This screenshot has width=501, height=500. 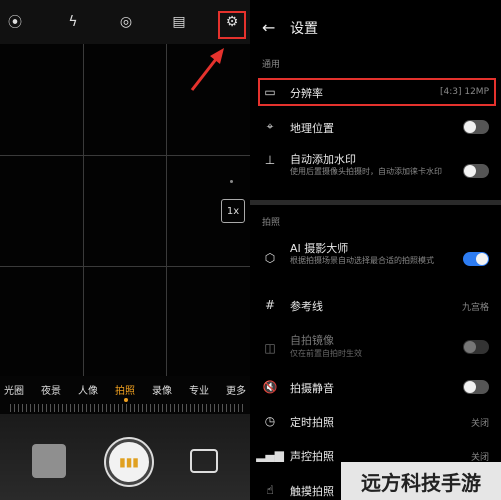 What do you see at coordinates (271, 223) in the screenshot?
I see `section-photo: 拍照` at bounding box center [271, 223].